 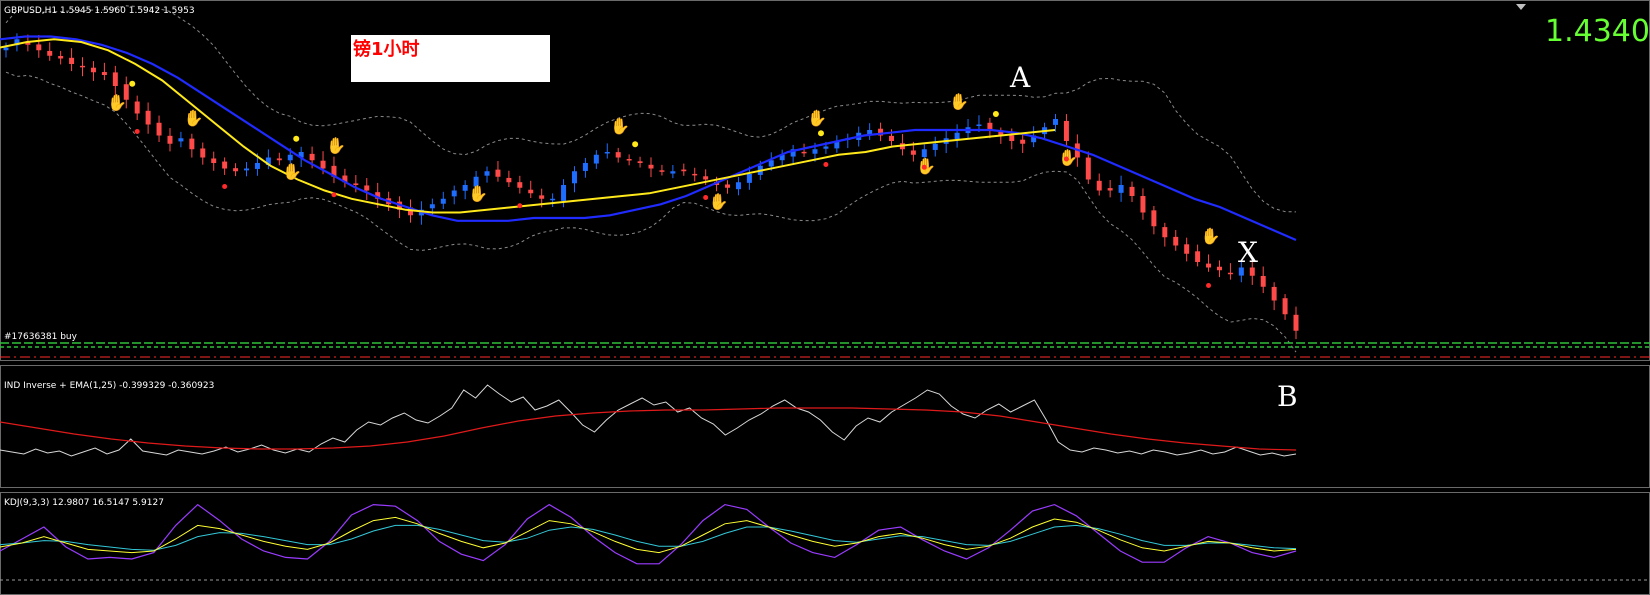 I want to click on wave-label-a: A, so click(x=1020, y=77).